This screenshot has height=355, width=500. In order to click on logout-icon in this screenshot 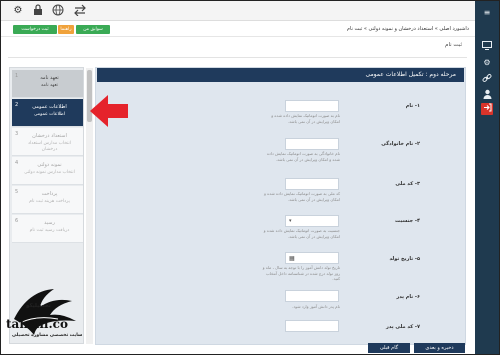, I will do `click(487, 109)`.